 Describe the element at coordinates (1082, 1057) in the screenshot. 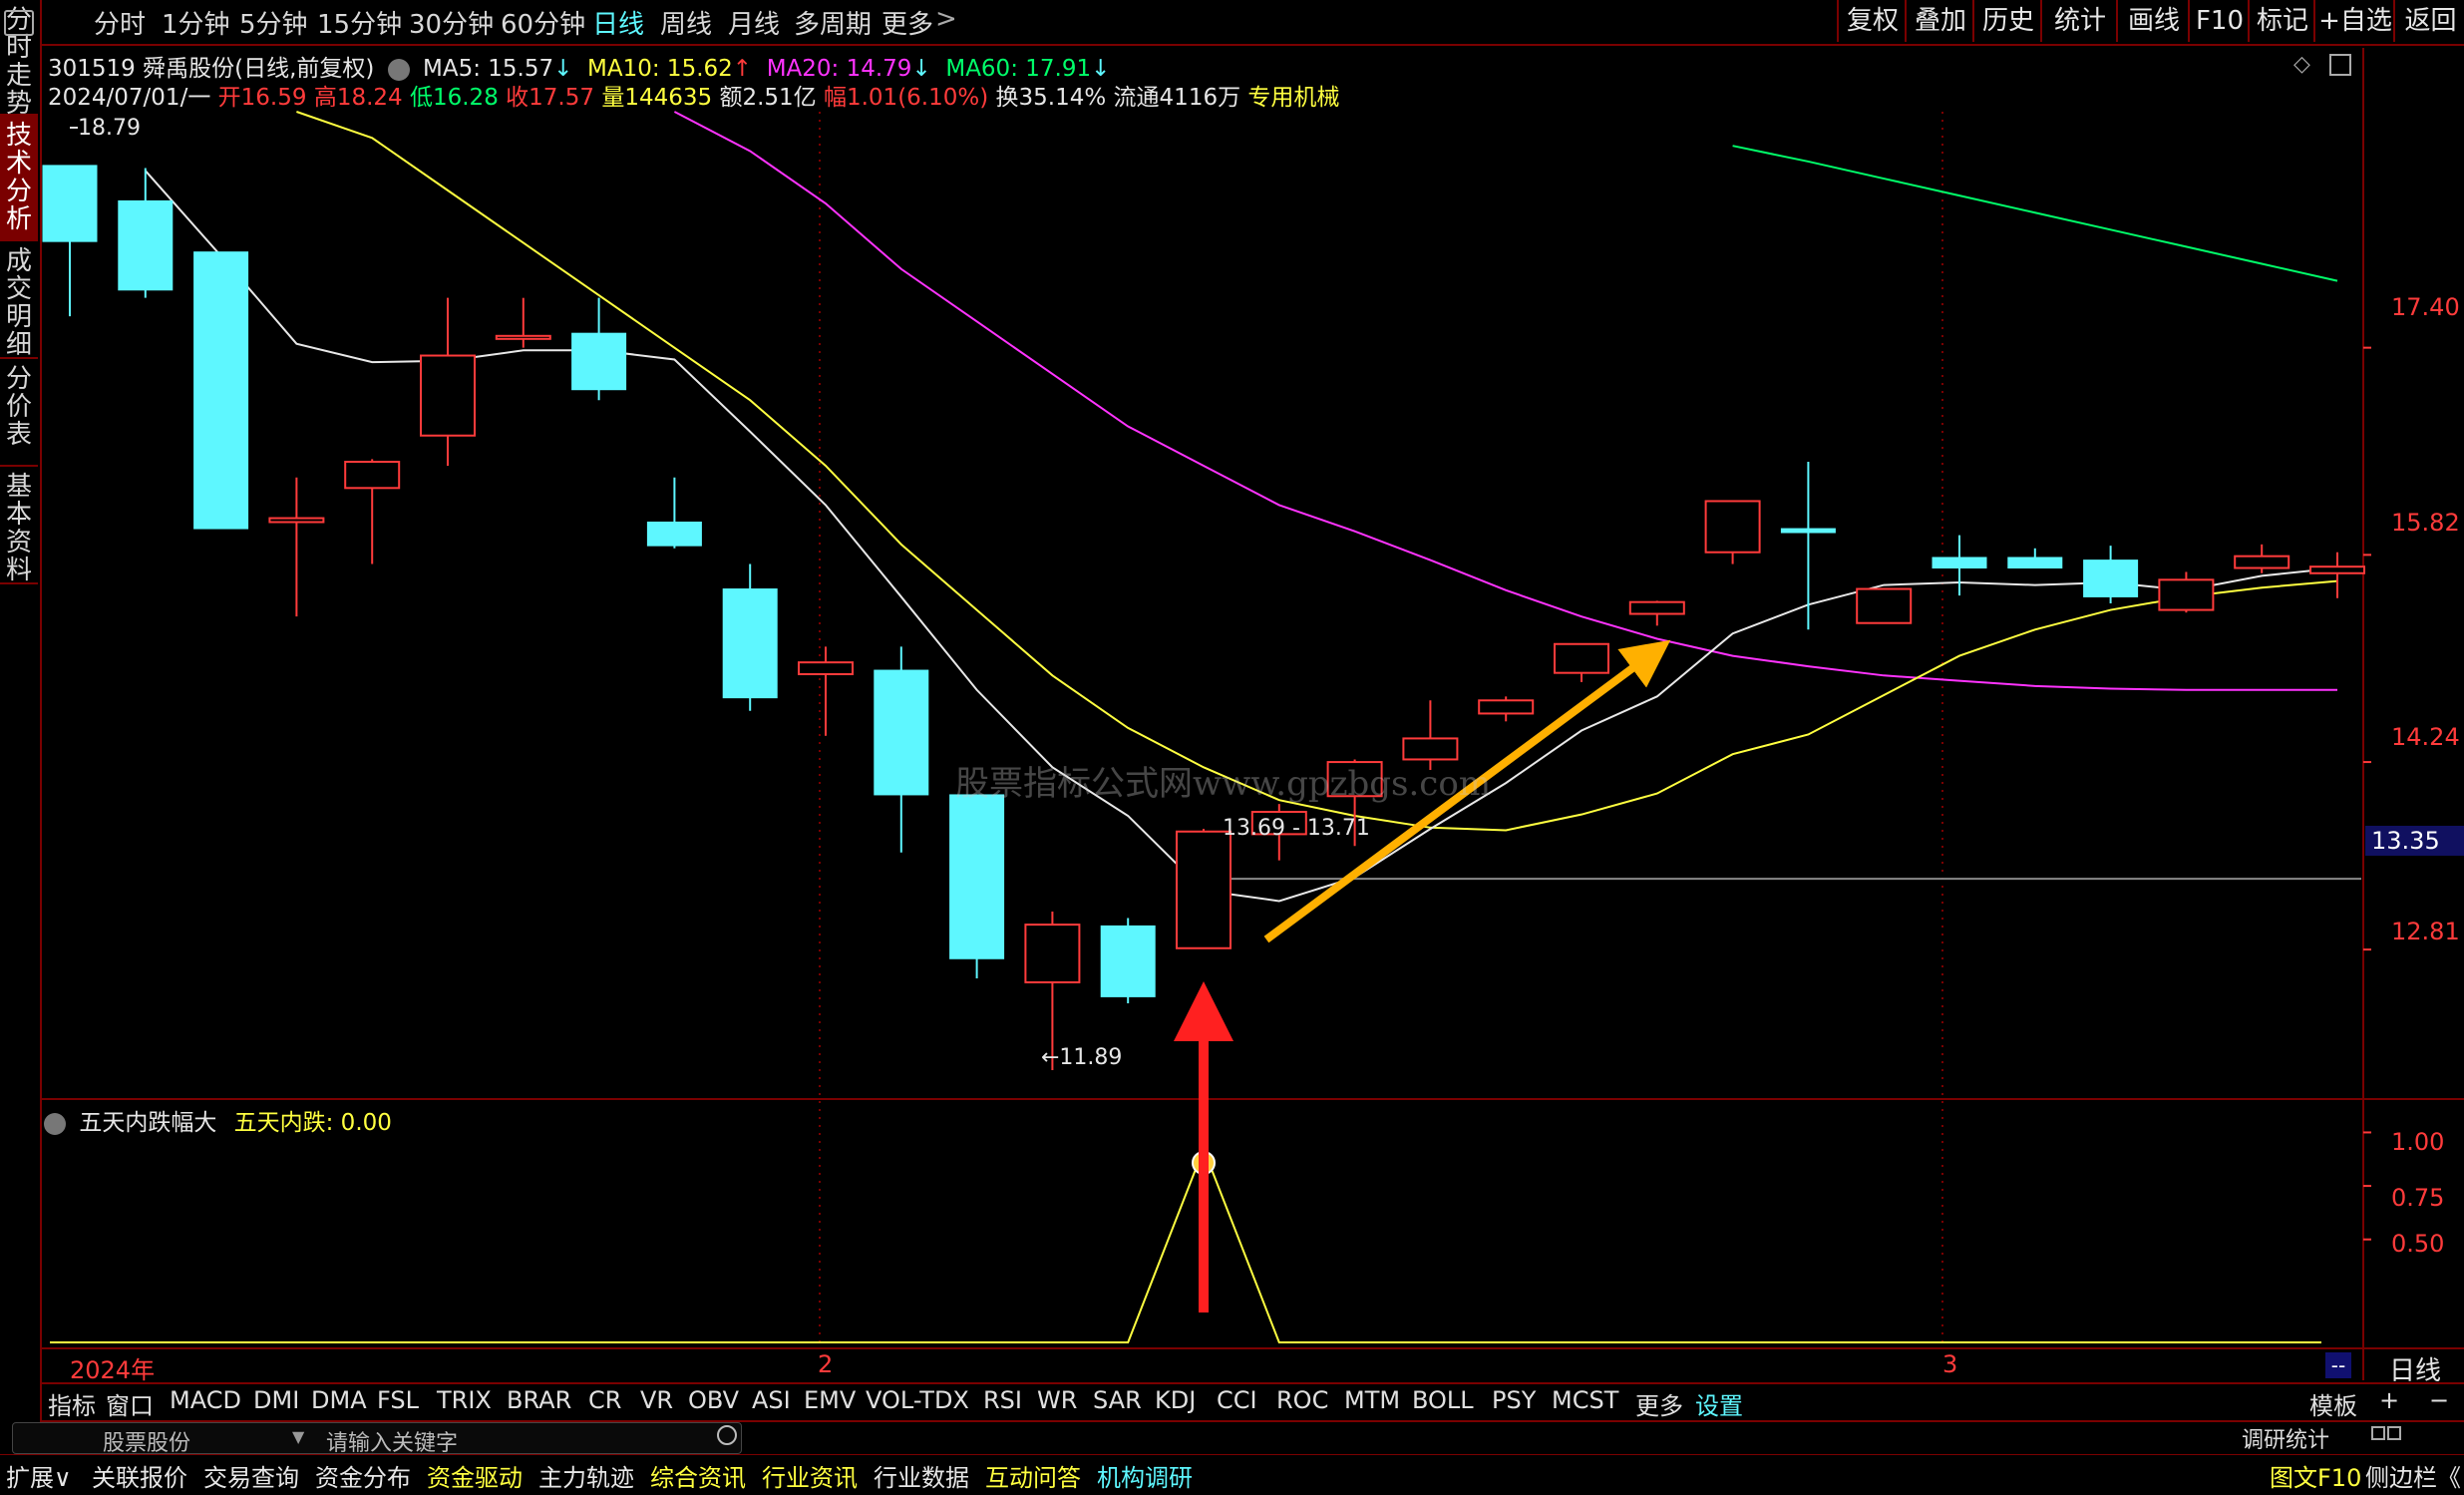

I see `low-marker: ←11.89` at that location.